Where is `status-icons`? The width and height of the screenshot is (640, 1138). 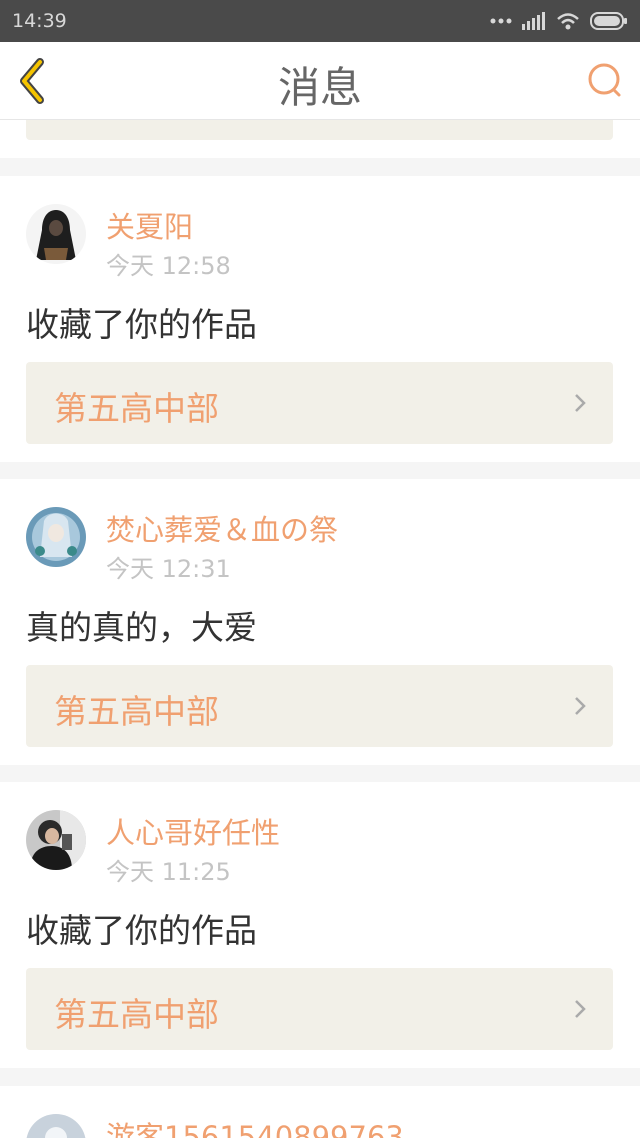 status-icons is located at coordinates (559, 21).